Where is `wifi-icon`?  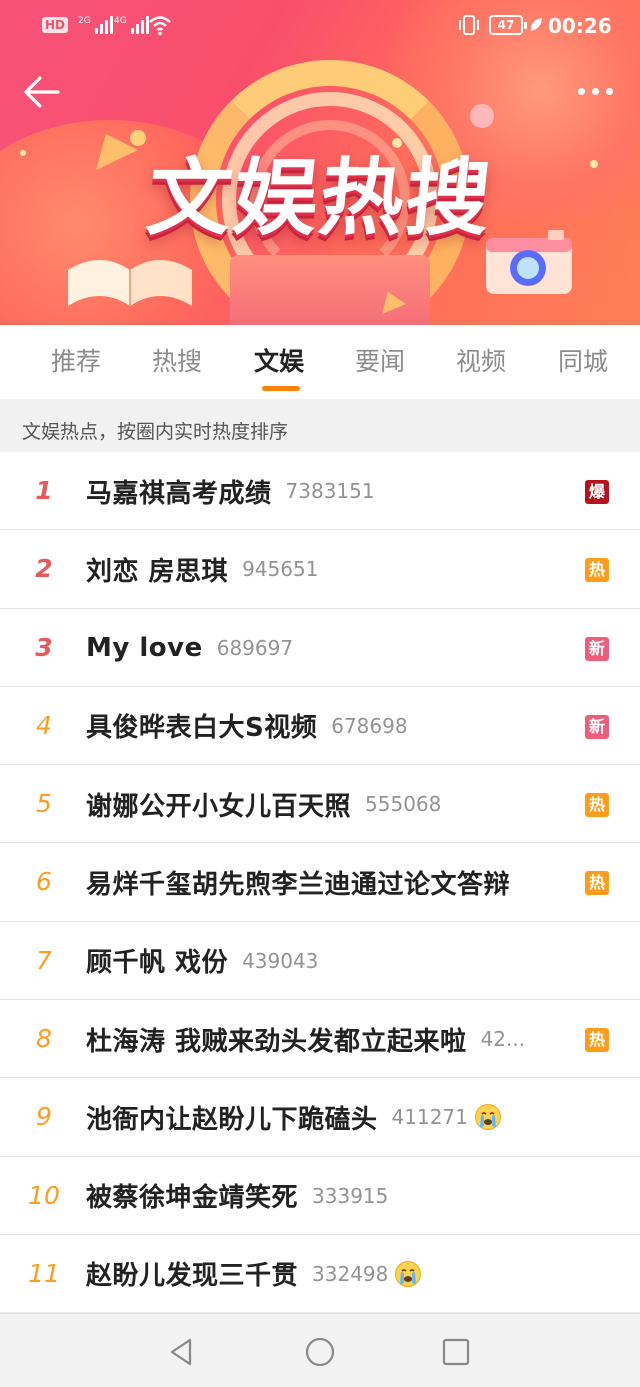 wifi-icon is located at coordinates (160, 26).